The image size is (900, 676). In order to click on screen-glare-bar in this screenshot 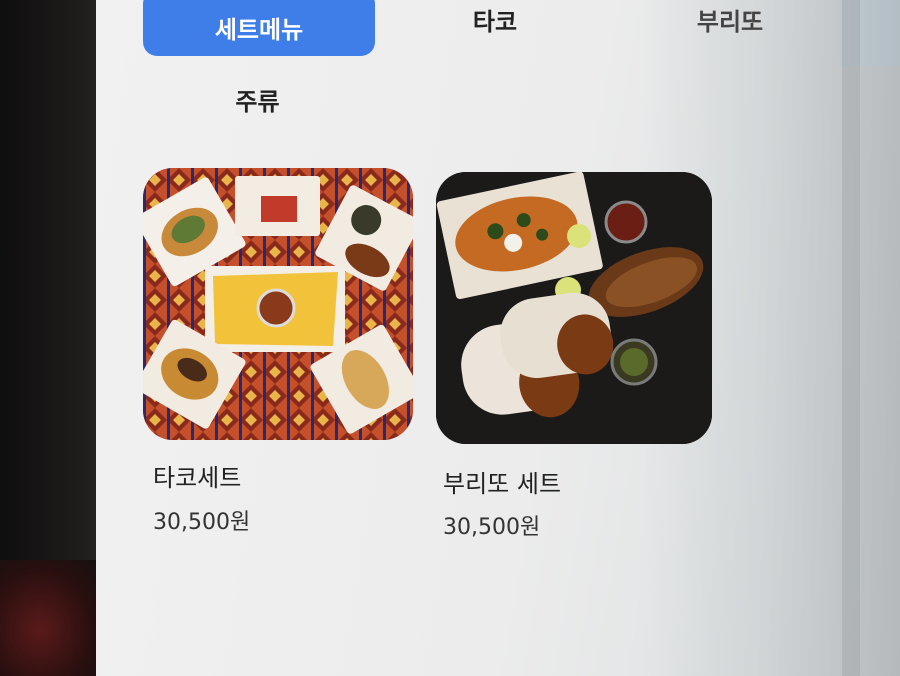, I will do `click(851, 338)`.